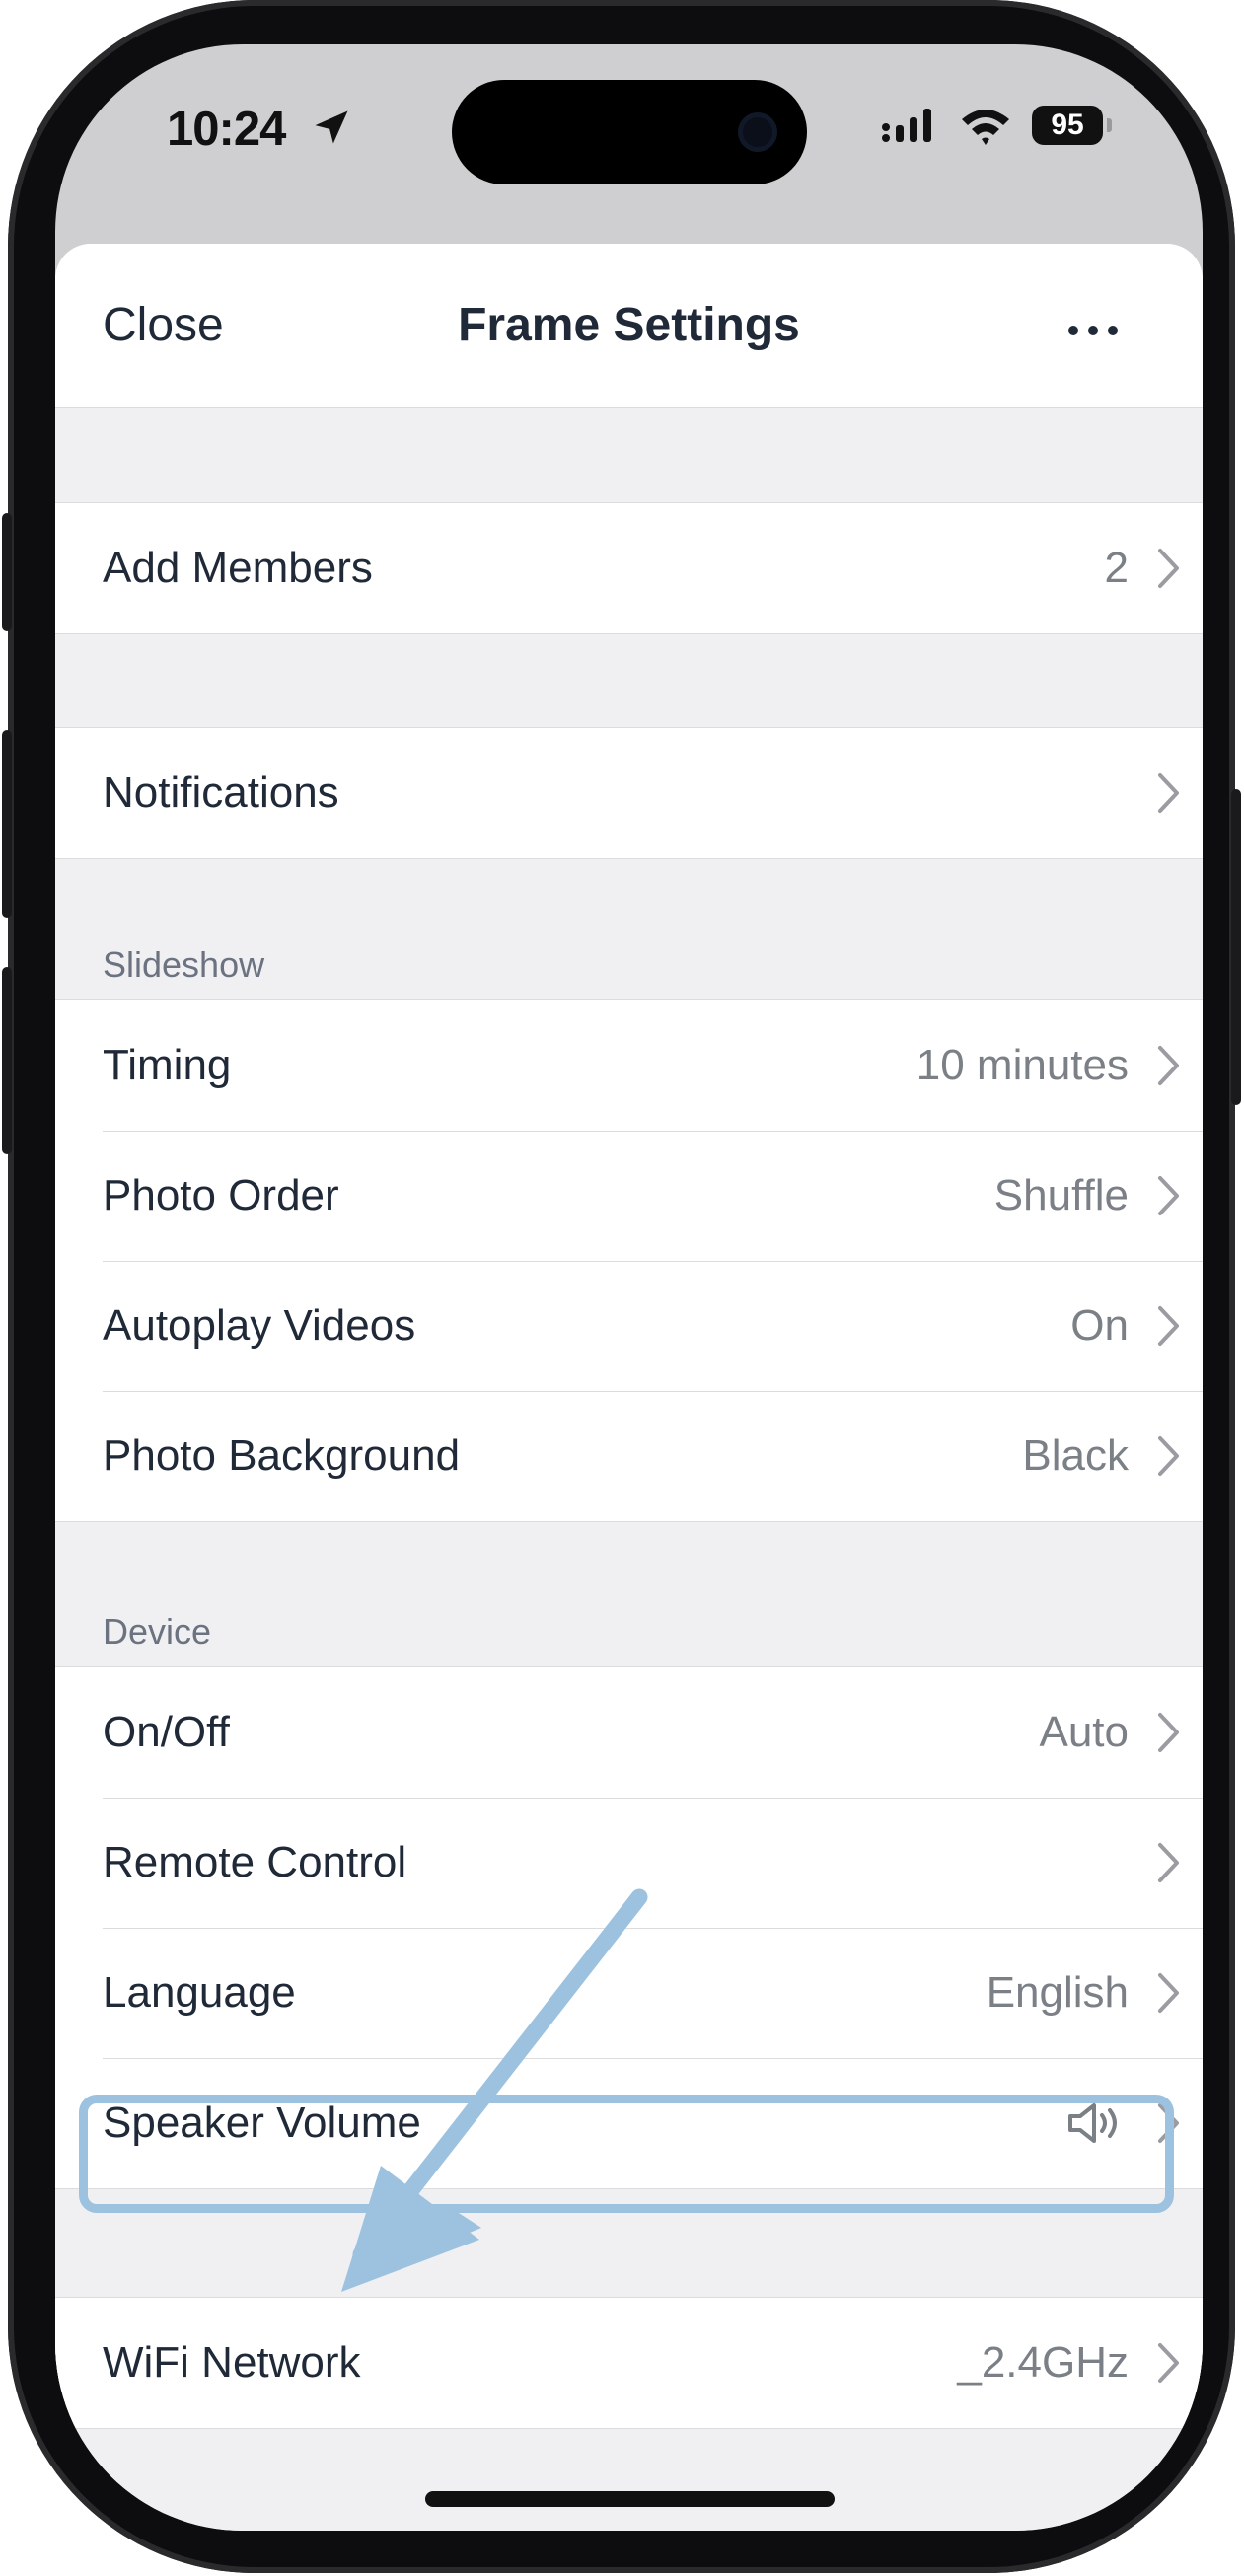 The height and width of the screenshot is (2576, 1244). I want to click on nav-bar: Close Frame Settings, so click(629, 326).